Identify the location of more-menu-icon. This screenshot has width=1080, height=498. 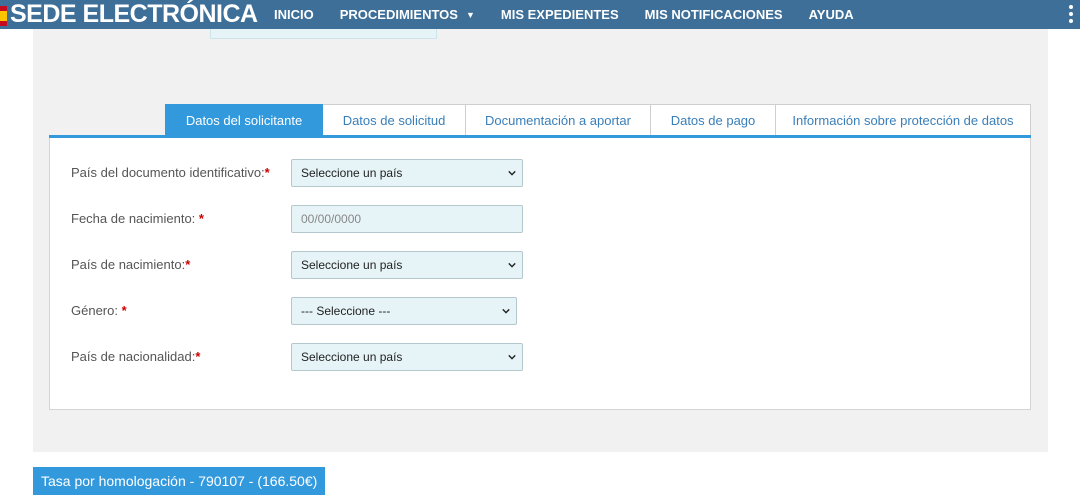
(1071, 14).